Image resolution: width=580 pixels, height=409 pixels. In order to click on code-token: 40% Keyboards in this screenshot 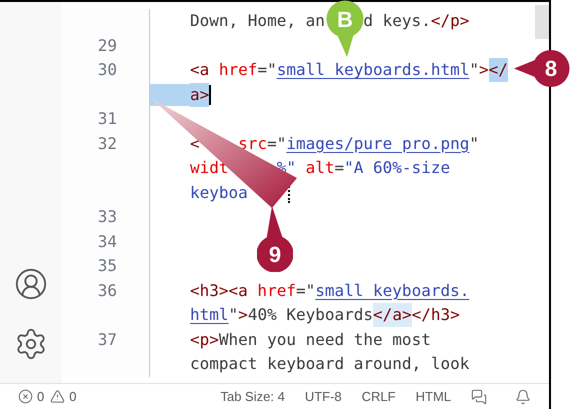, I will do `click(311, 315)`.